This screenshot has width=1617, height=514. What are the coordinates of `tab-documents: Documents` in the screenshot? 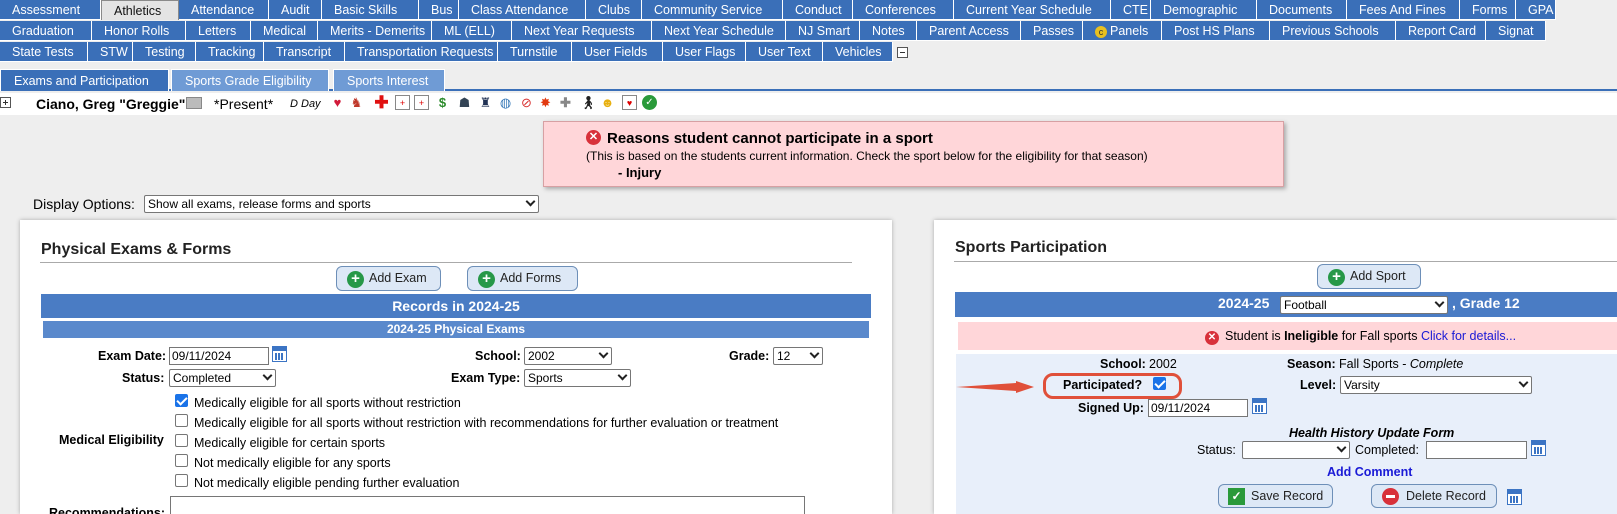 It's located at (1302, 10).